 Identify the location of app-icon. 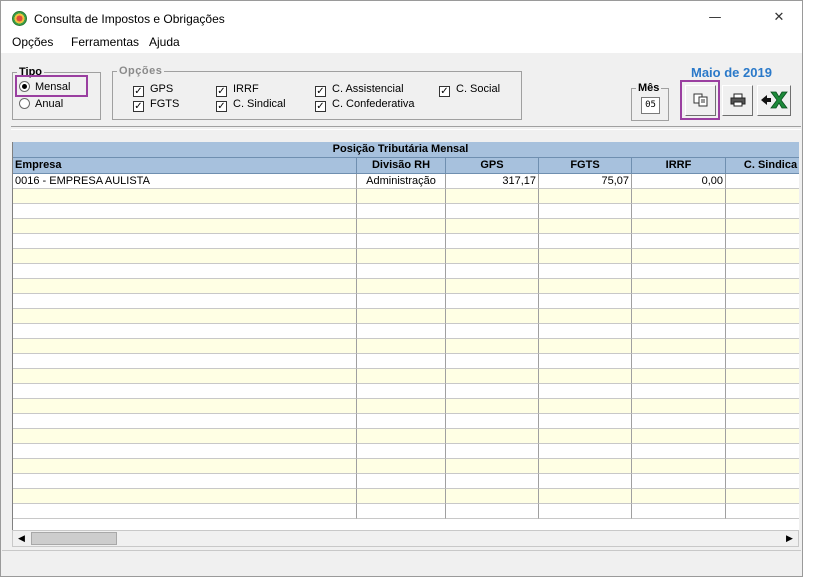
(19, 18).